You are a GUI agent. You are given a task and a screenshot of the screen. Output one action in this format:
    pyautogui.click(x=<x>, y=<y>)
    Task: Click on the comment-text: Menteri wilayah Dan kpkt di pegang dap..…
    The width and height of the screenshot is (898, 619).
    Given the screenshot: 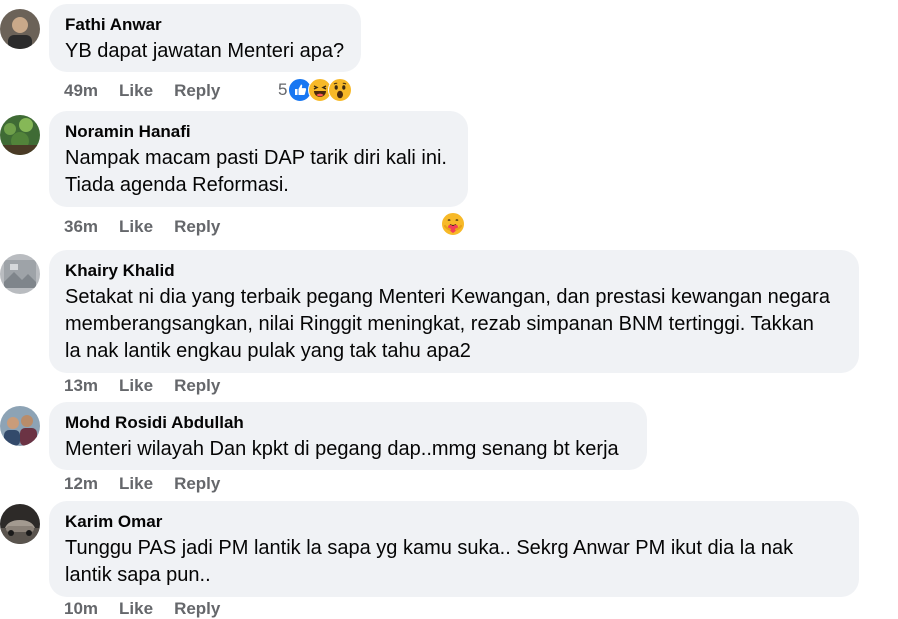 What is the action you would take?
    pyautogui.click(x=342, y=449)
    